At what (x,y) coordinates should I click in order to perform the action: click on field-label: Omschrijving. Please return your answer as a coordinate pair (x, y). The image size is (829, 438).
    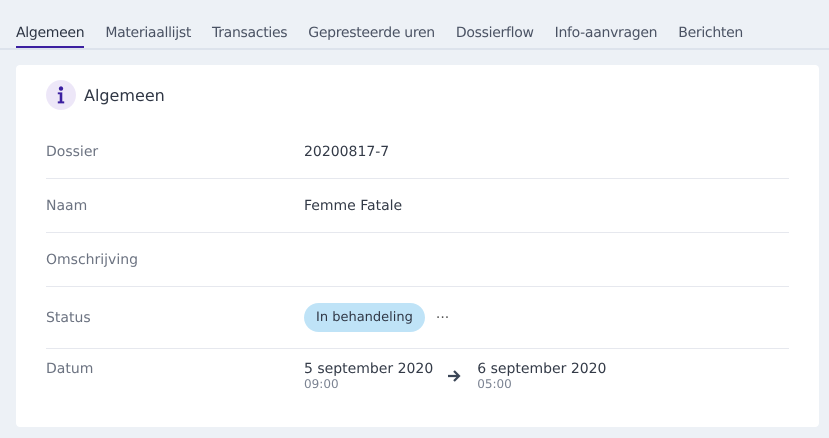
    Looking at the image, I should click on (92, 260).